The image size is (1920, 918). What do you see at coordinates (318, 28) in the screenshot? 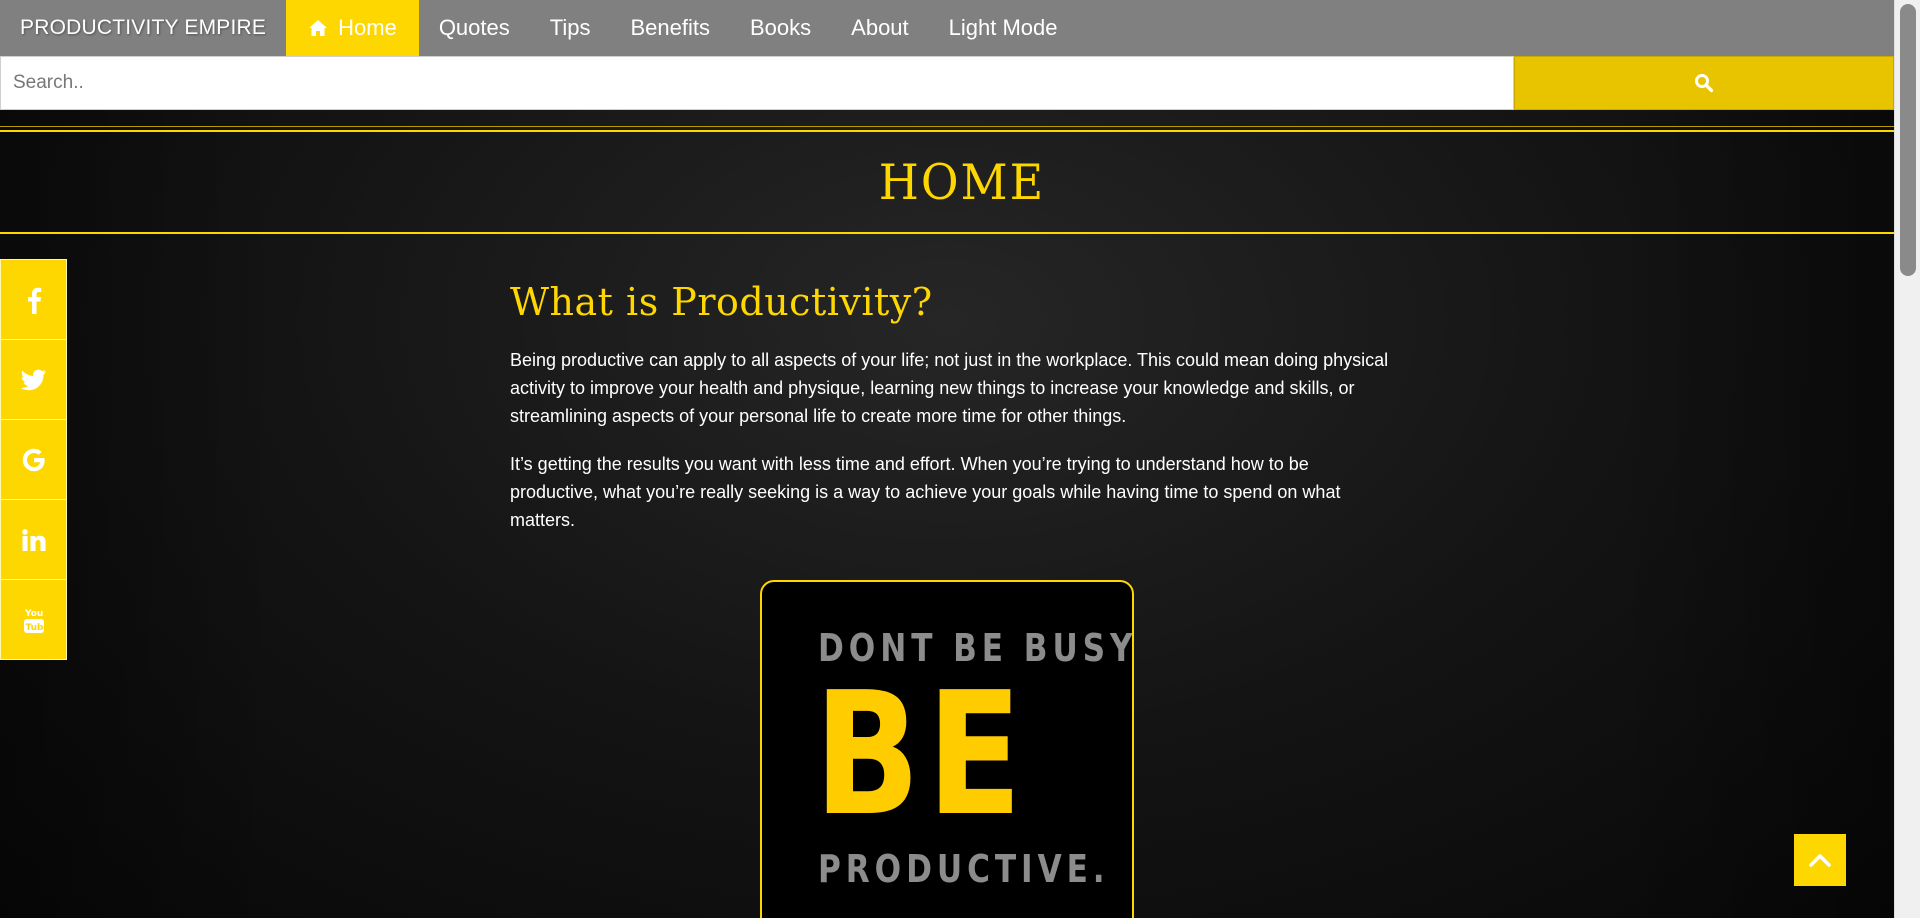
I see `home-icon` at bounding box center [318, 28].